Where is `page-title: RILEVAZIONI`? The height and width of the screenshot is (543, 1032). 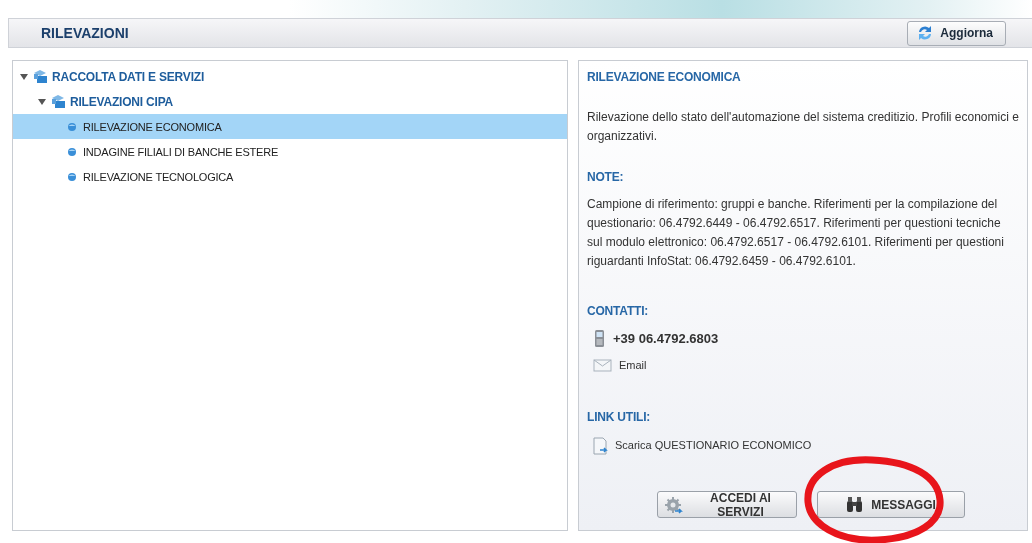
page-title: RILEVAZIONI is located at coordinates (85, 33).